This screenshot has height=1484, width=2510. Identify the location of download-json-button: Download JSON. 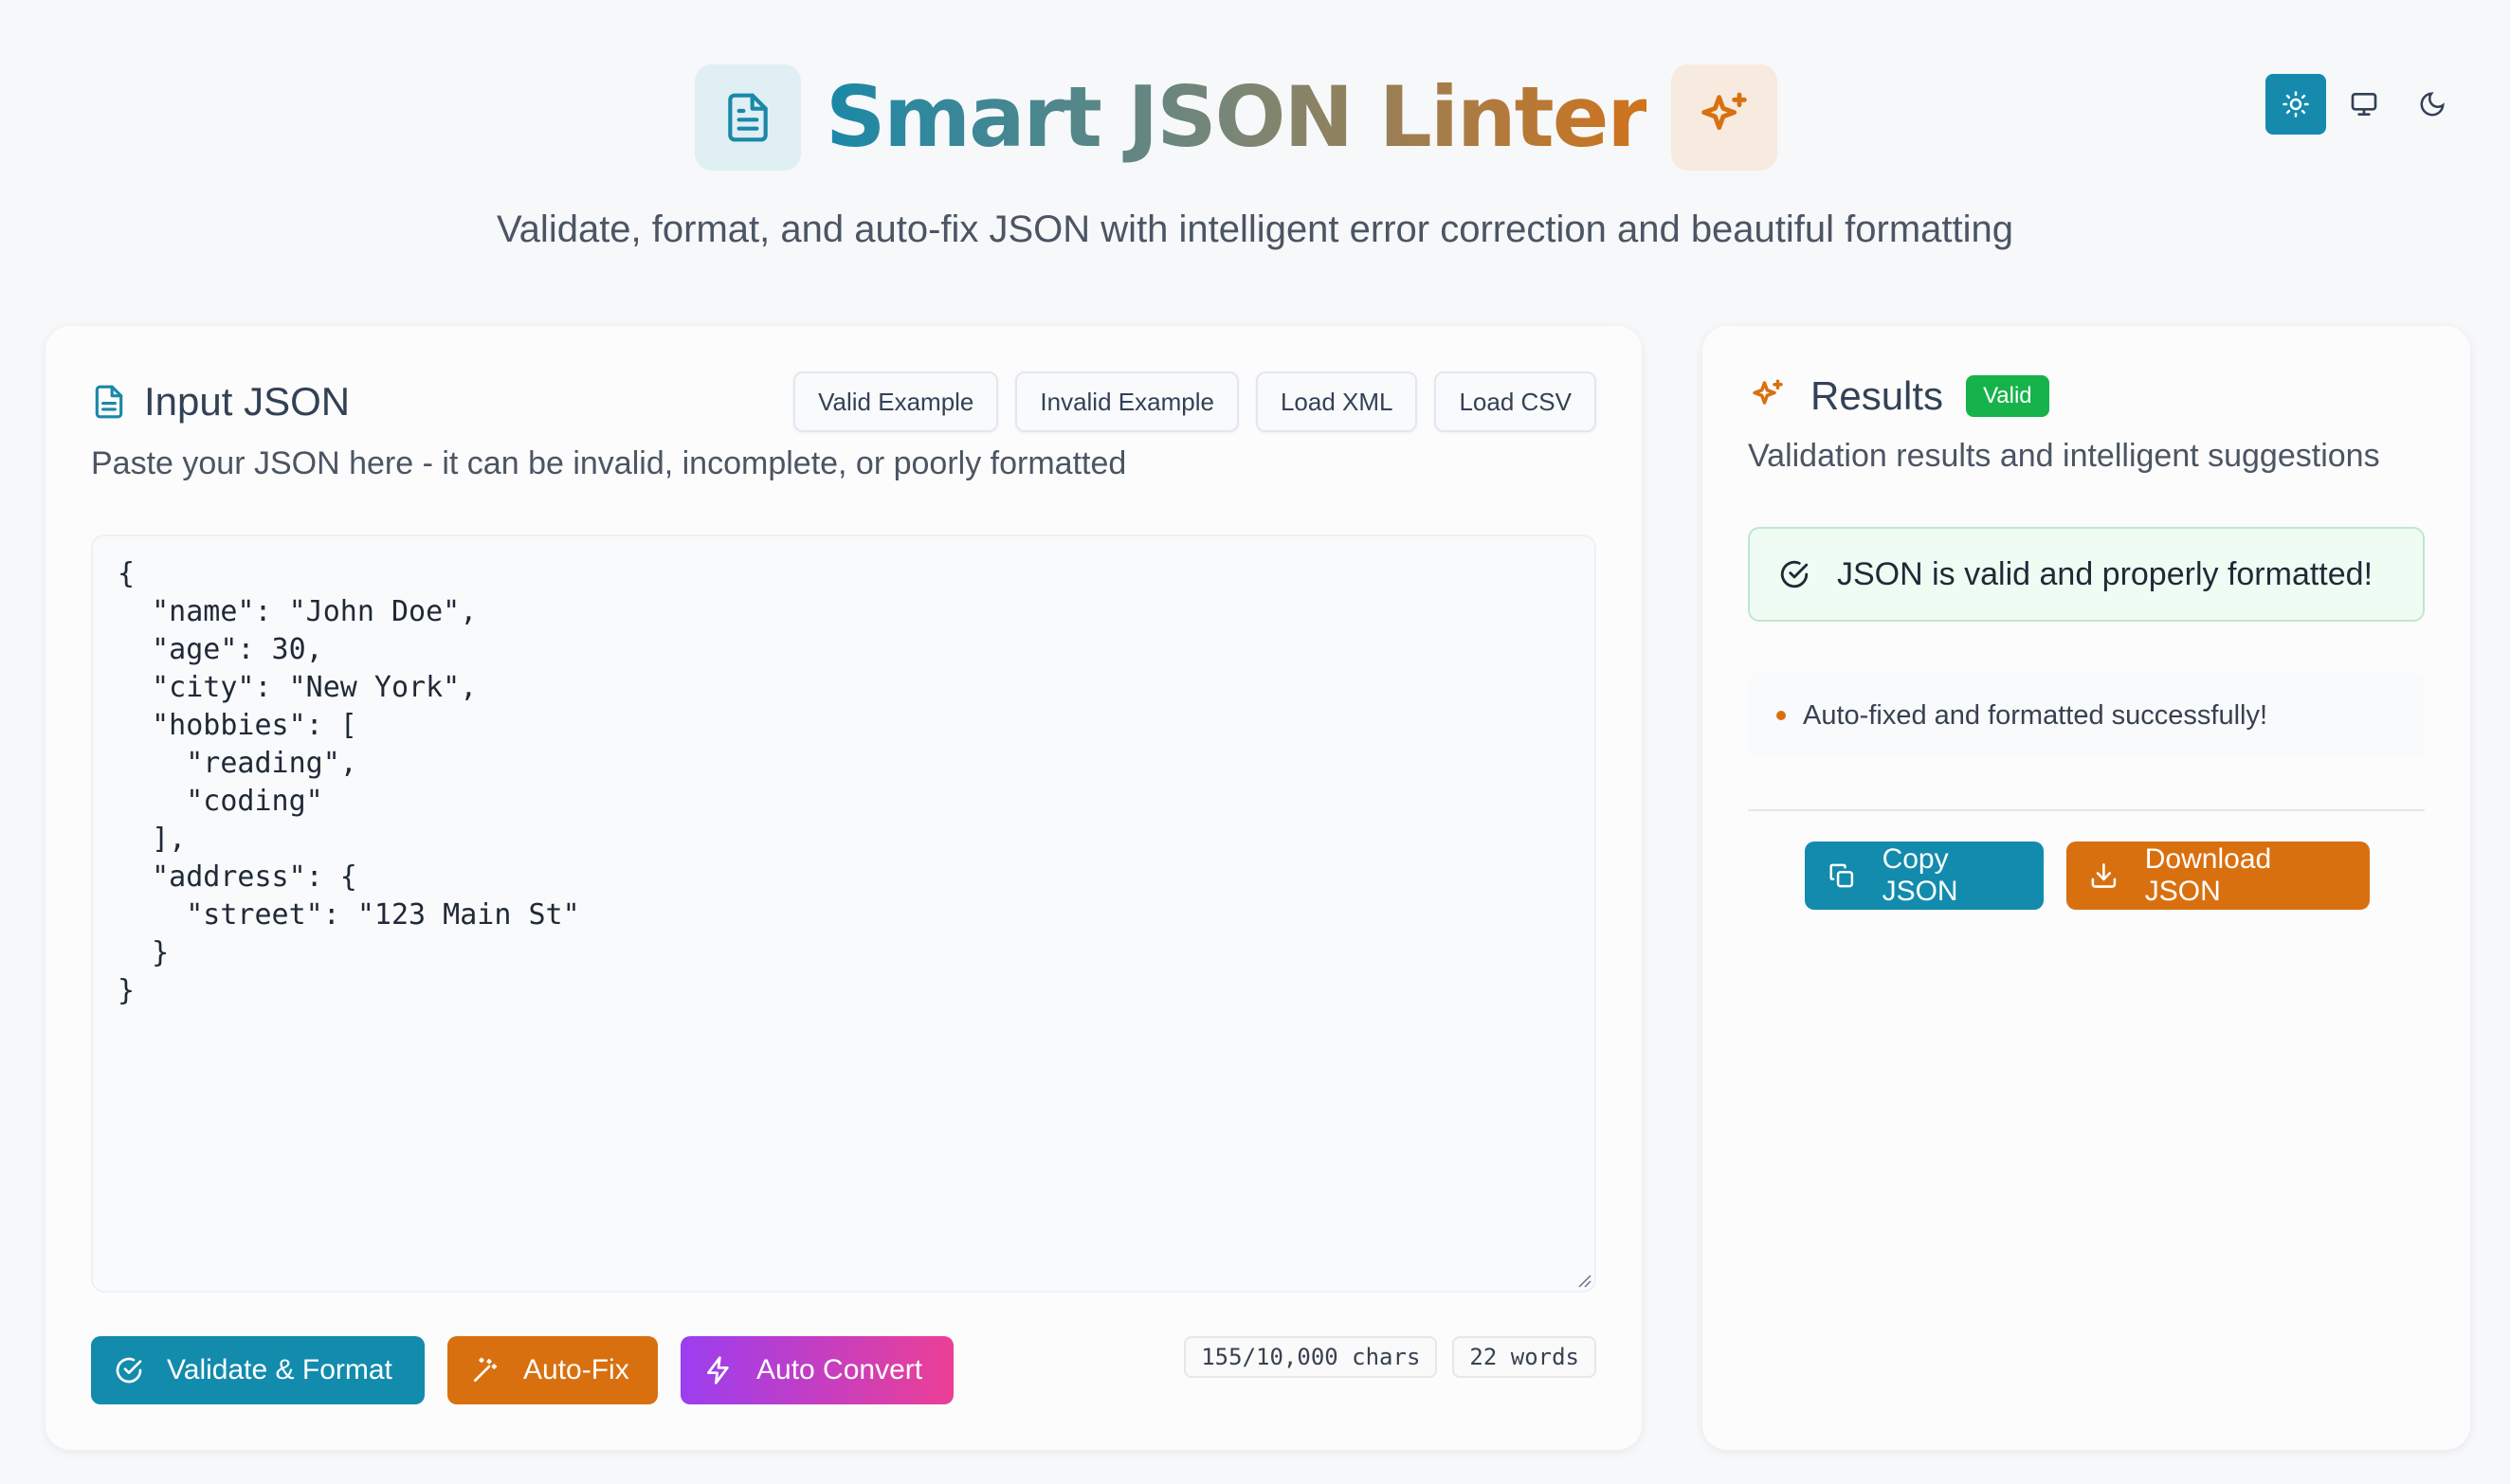
(2218, 876).